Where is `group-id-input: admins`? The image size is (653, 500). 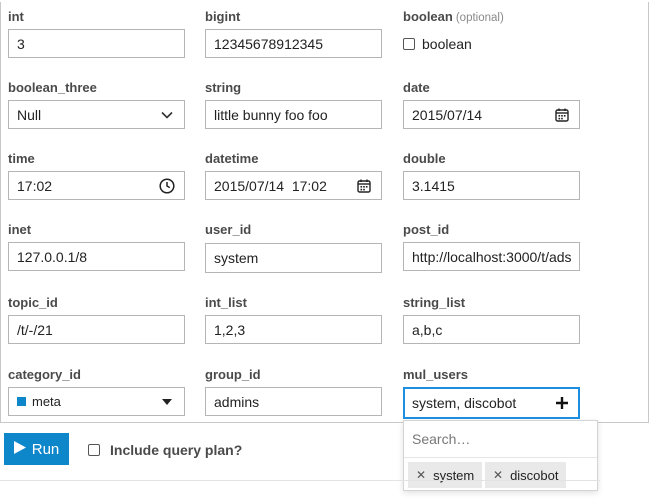 group-id-input: admins is located at coordinates (293, 401).